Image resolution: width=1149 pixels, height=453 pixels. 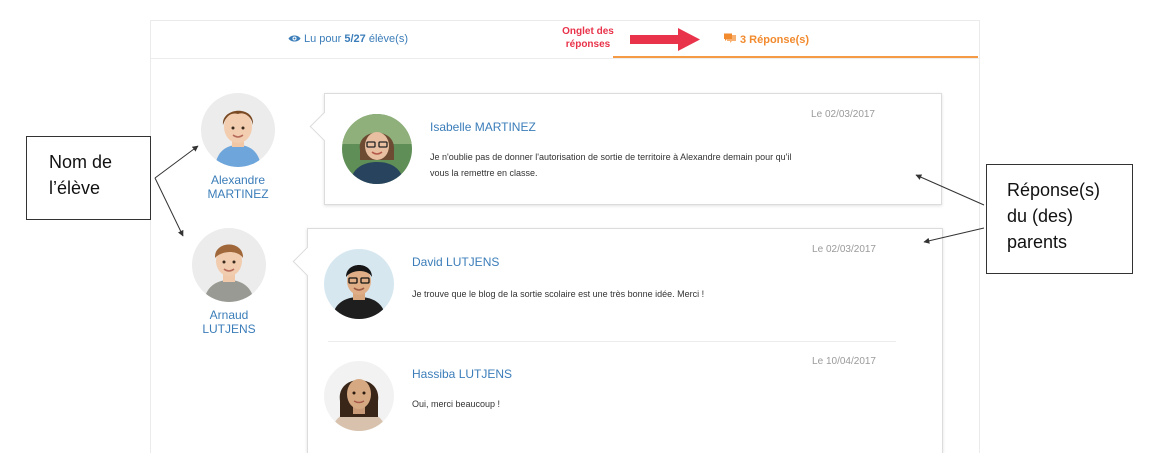 What do you see at coordinates (612, 341) in the screenshot?
I see `reply-separator` at bounding box center [612, 341].